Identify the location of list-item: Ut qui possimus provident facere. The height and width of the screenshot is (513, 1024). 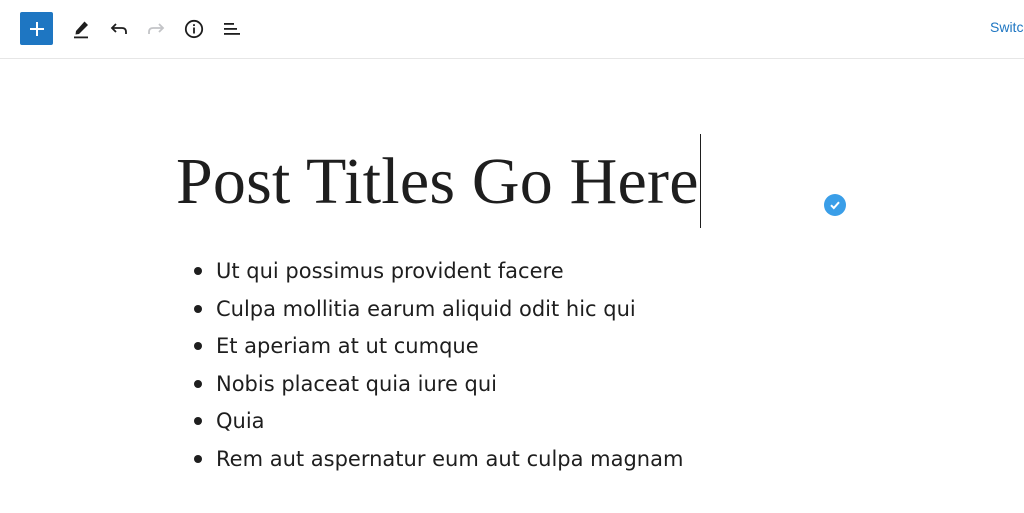
(429, 271).